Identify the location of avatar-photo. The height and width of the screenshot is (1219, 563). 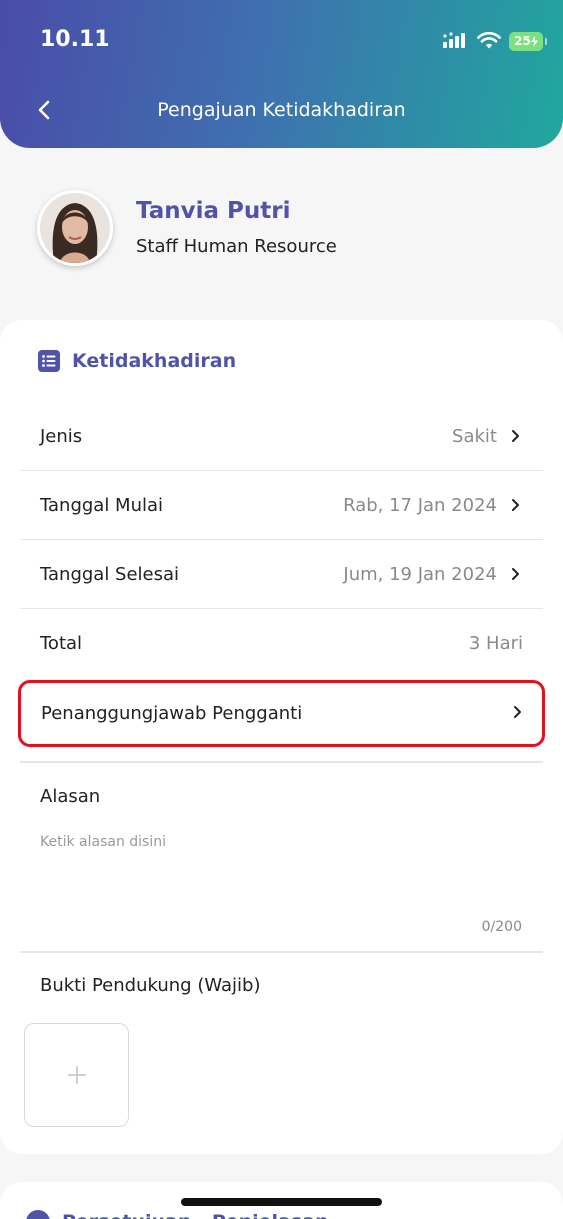
(75, 228).